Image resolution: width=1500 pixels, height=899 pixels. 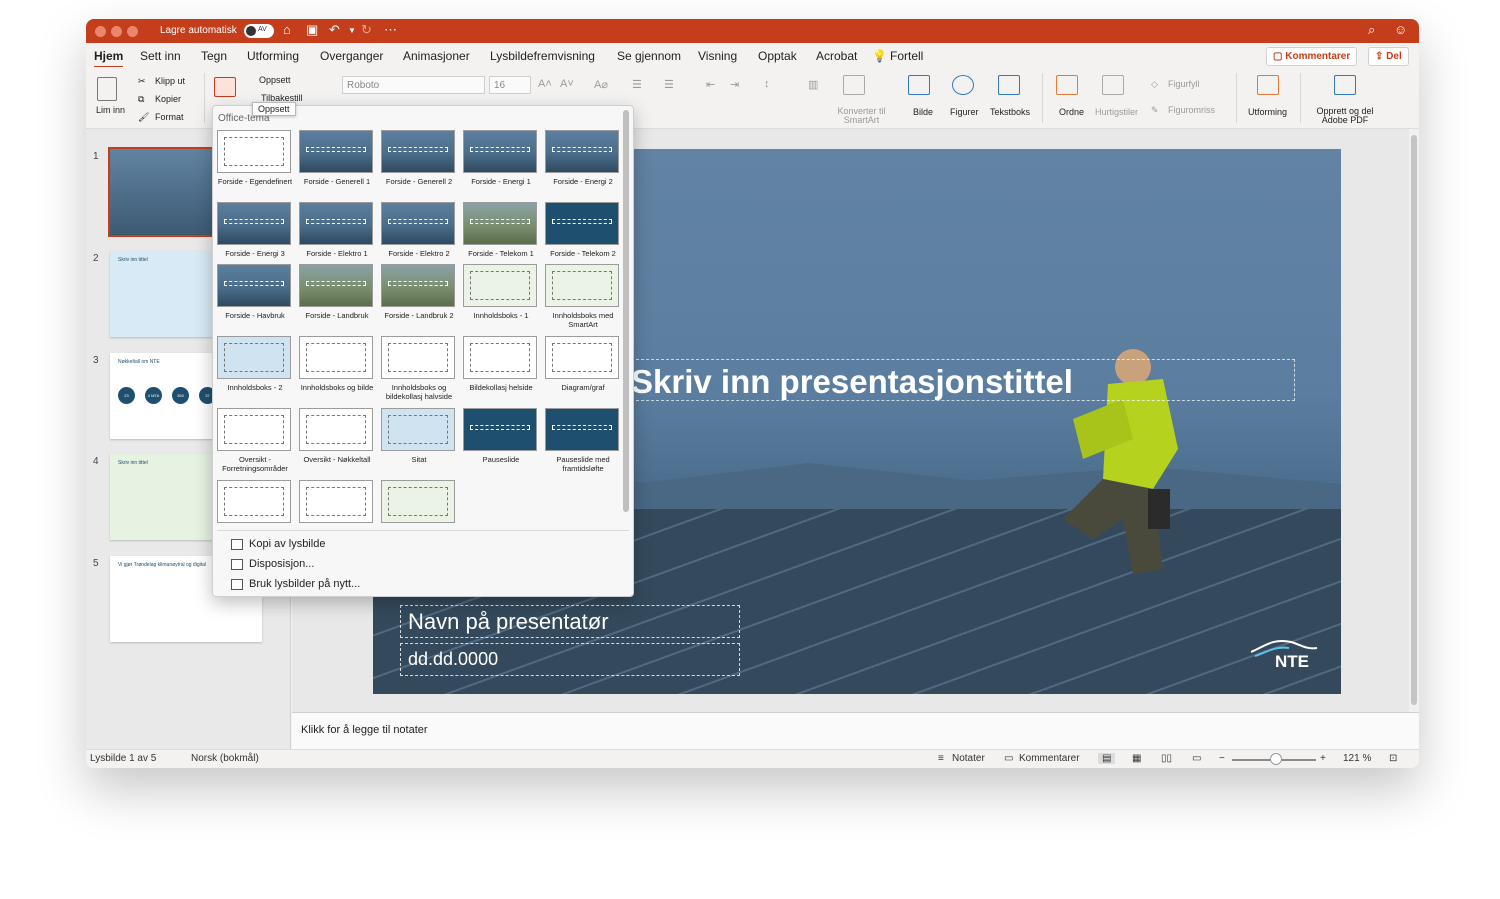 I want to click on arrange-icon, so click(x=1067, y=85).